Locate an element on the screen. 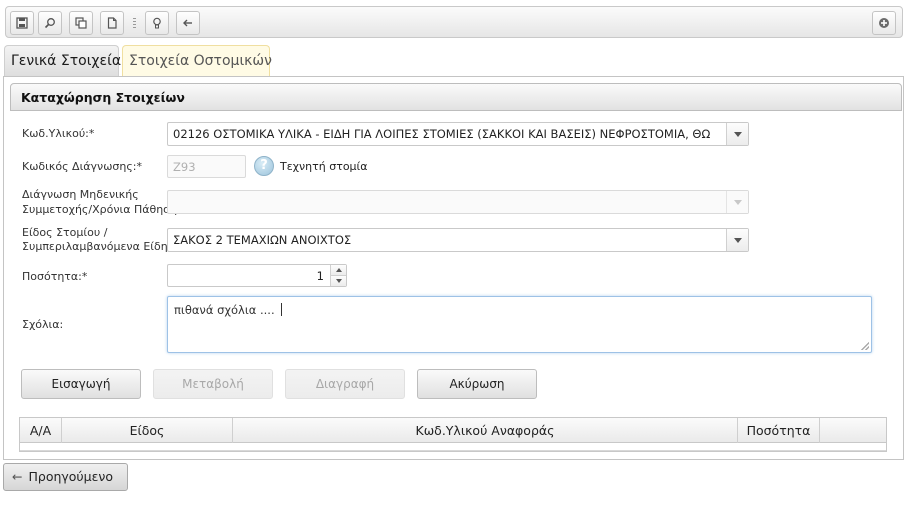  arrow-left-icon: ← is located at coordinates (17, 476).